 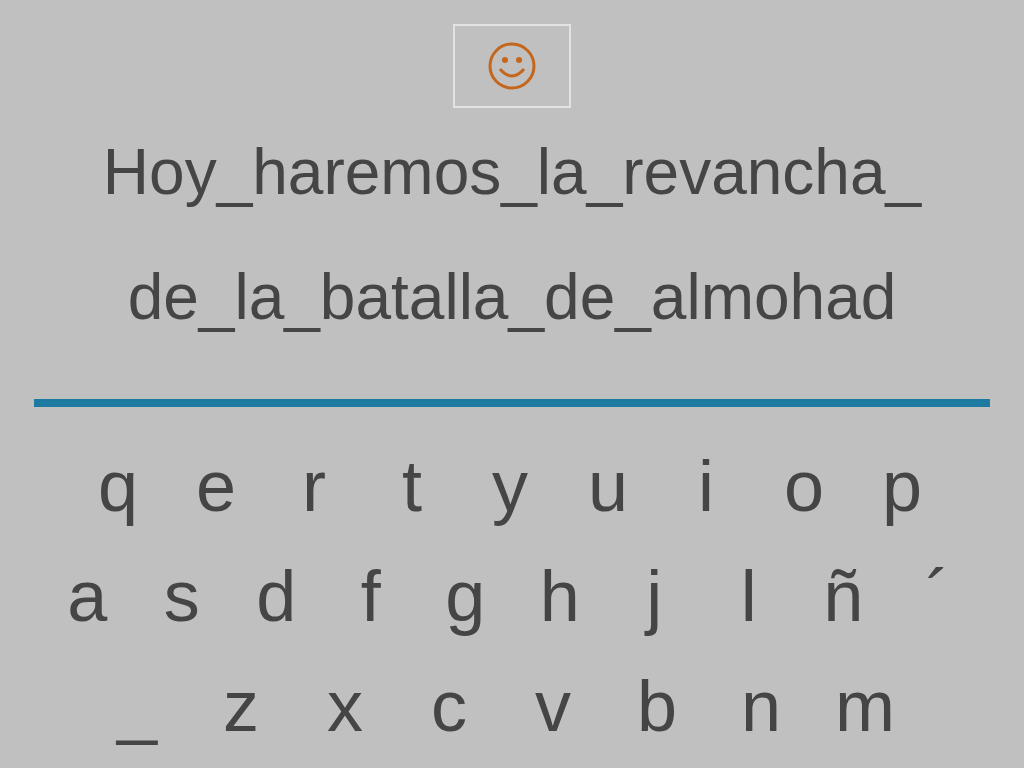 I want to click on letter-key: t, so click(x=412, y=486).